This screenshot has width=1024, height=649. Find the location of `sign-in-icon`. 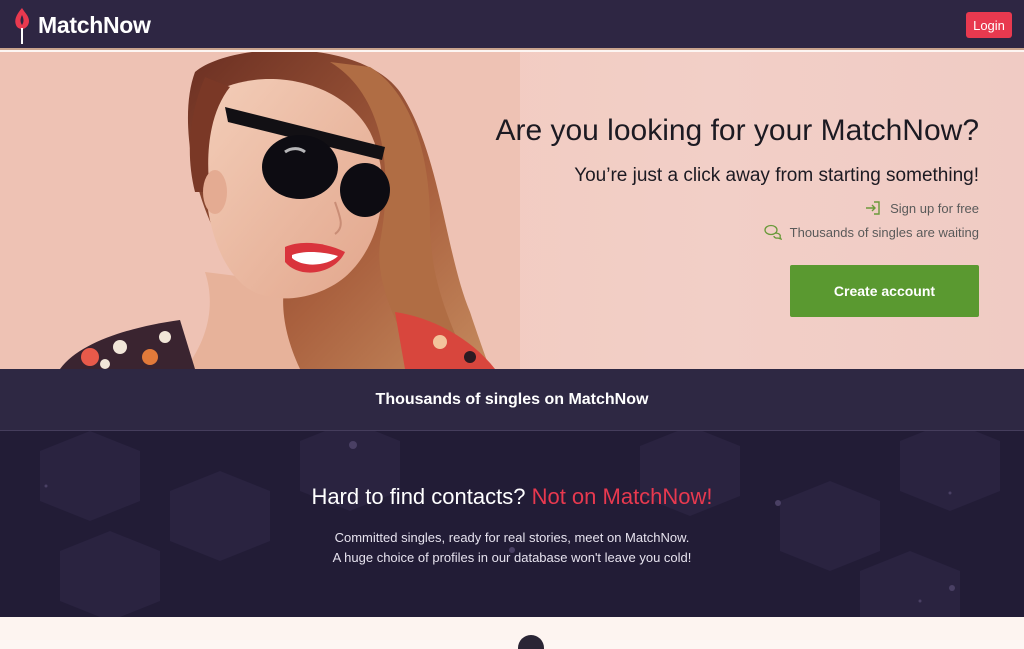

sign-in-icon is located at coordinates (873, 208).